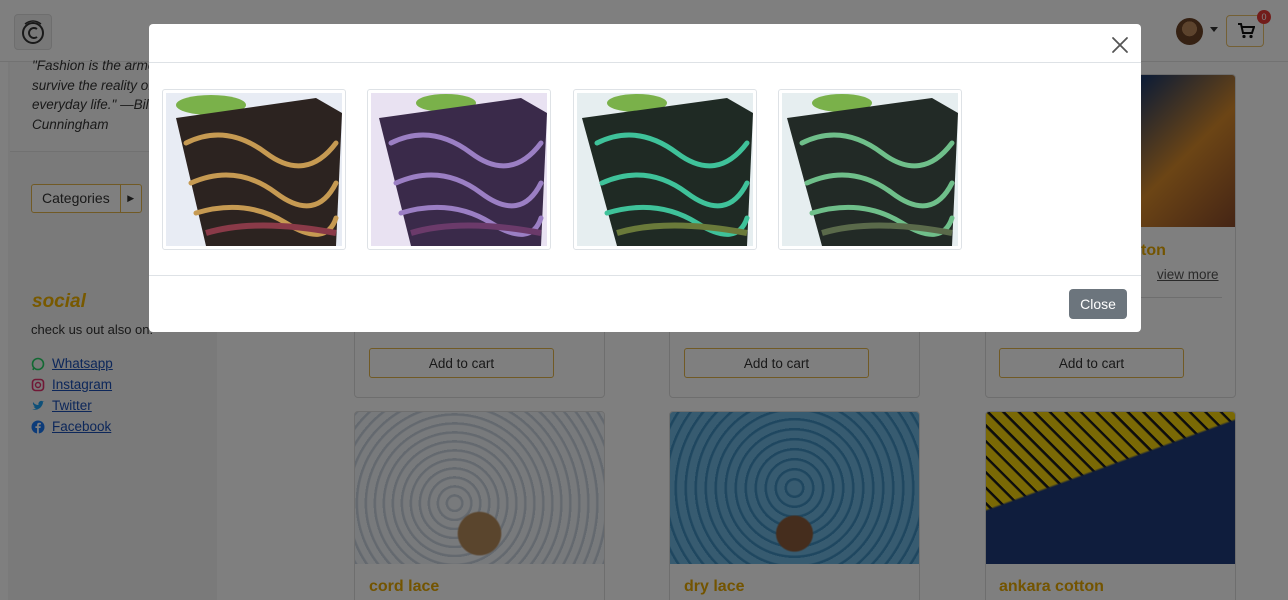 The image size is (1288, 600). What do you see at coordinates (1098, 304) in the screenshot?
I see `close-button: Close` at bounding box center [1098, 304].